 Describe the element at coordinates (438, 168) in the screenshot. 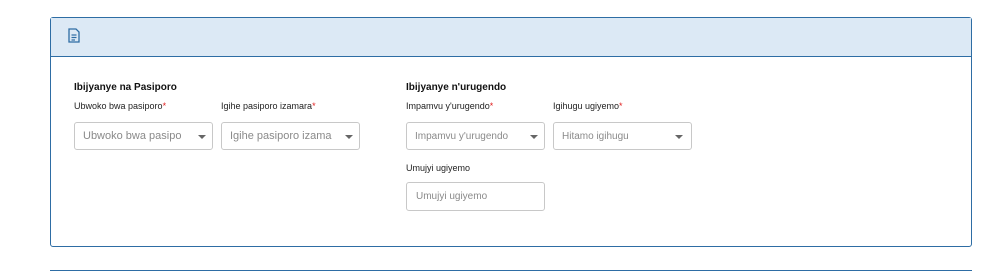

I see `destination-city-label: Umujyi ugiyemo` at that location.